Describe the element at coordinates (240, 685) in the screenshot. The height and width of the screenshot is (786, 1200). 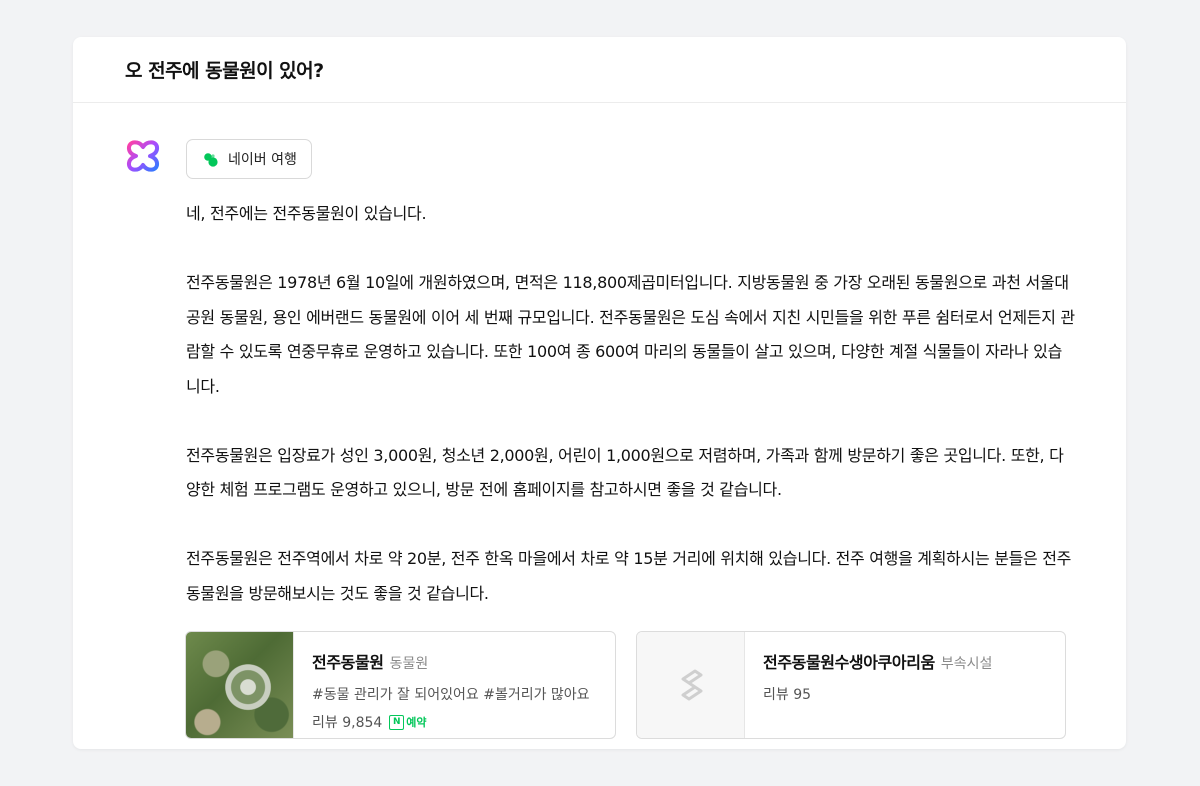
I see `place-thumbnail-photo` at that location.